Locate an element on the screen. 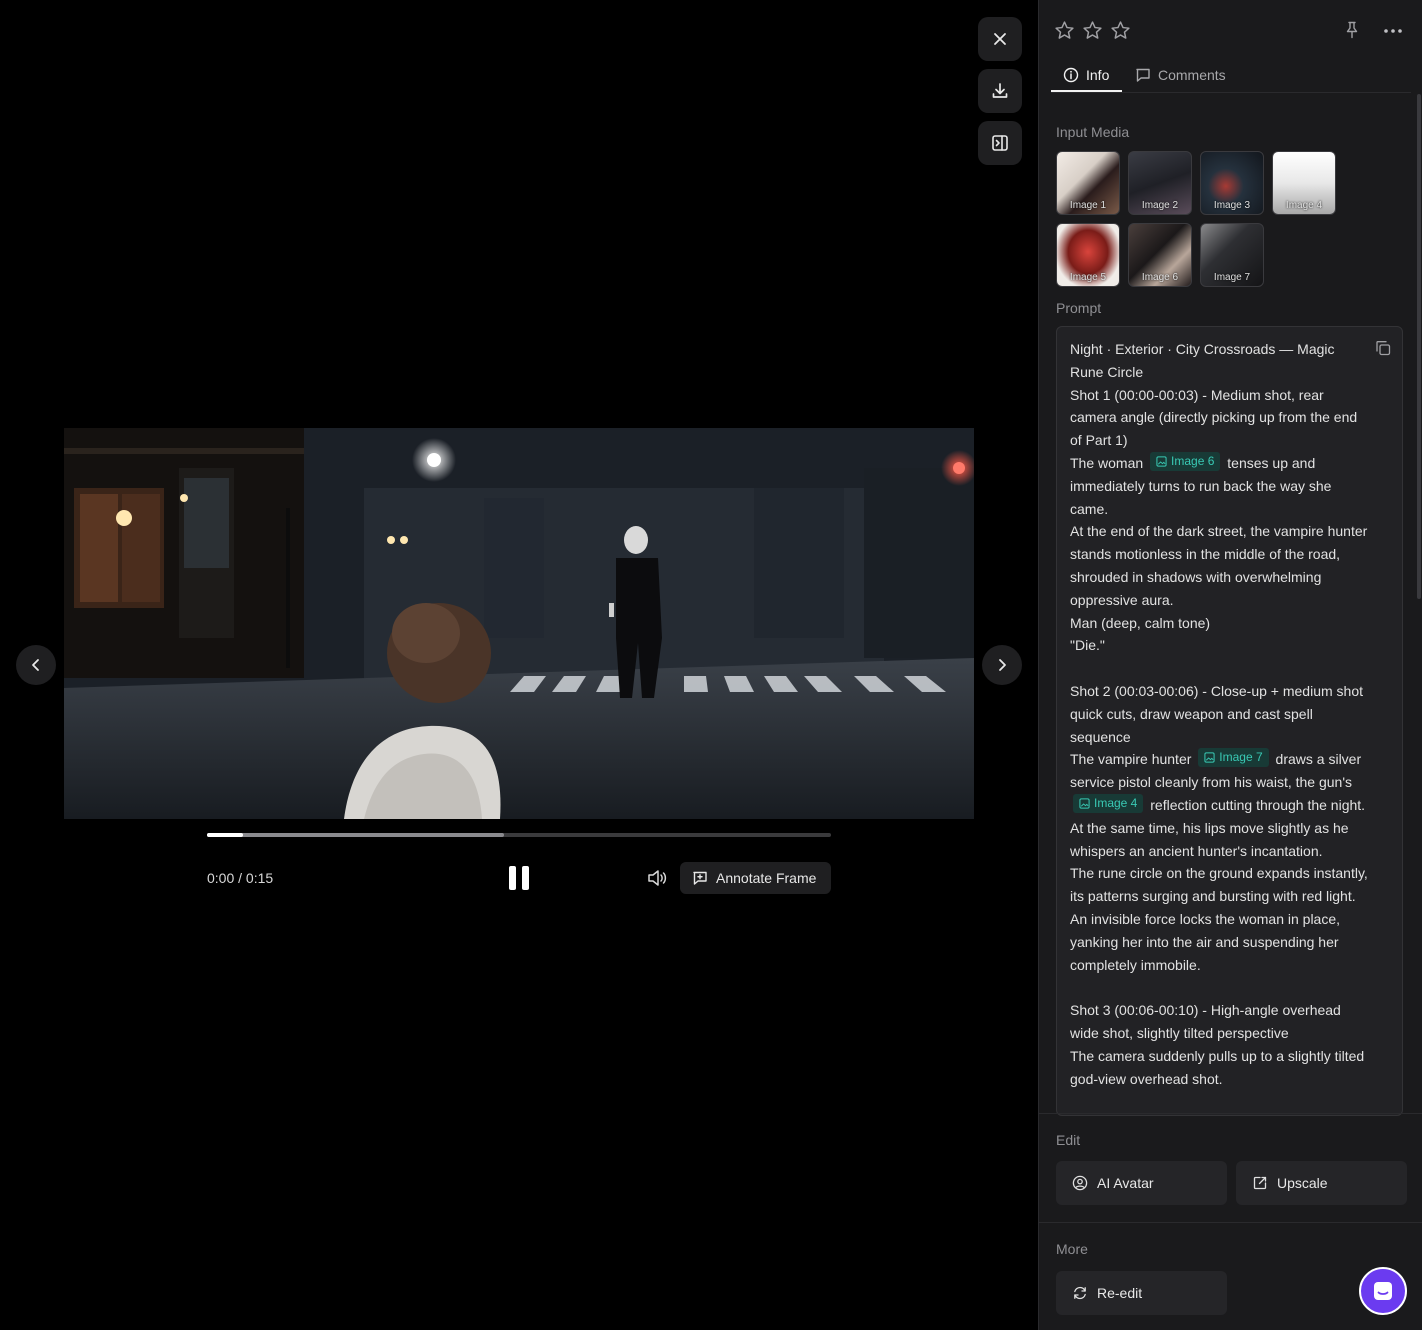 The height and width of the screenshot is (1330, 1422). thumbnail-label: Image 1 is located at coordinates (1088, 205).